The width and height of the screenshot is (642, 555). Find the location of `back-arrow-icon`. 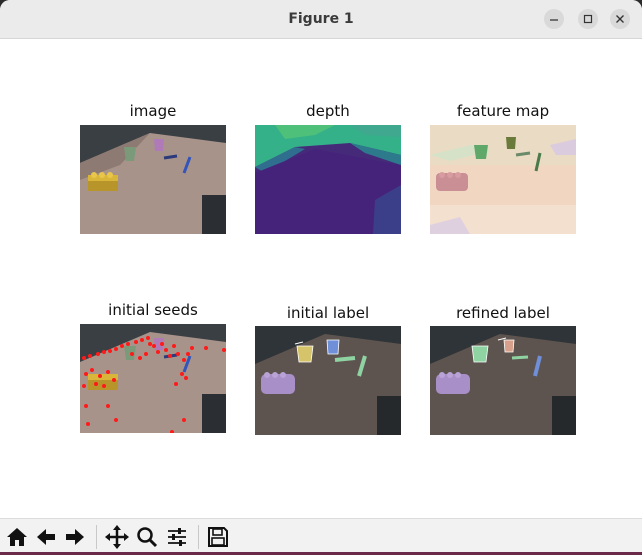

back-arrow-icon is located at coordinates (46, 537).